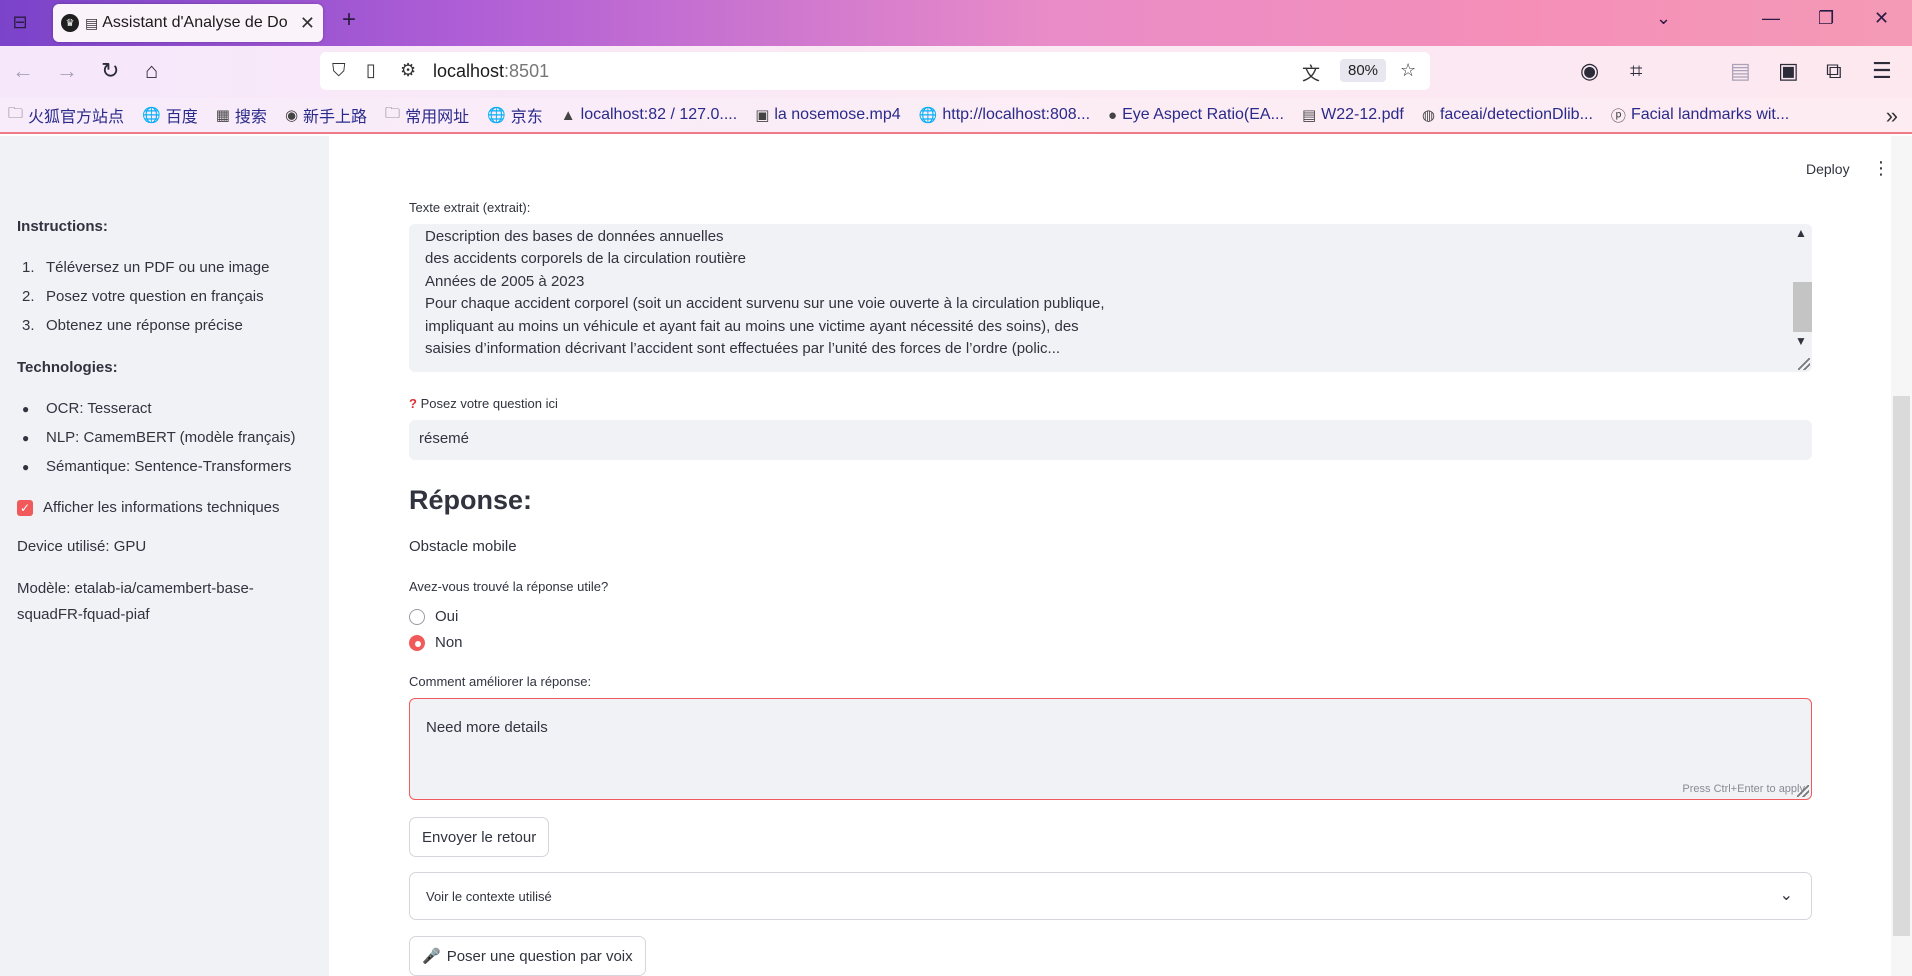  Describe the element at coordinates (527, 956) in the screenshot. I see `voice-question-button: 🎤 Poser une question par voix` at that location.